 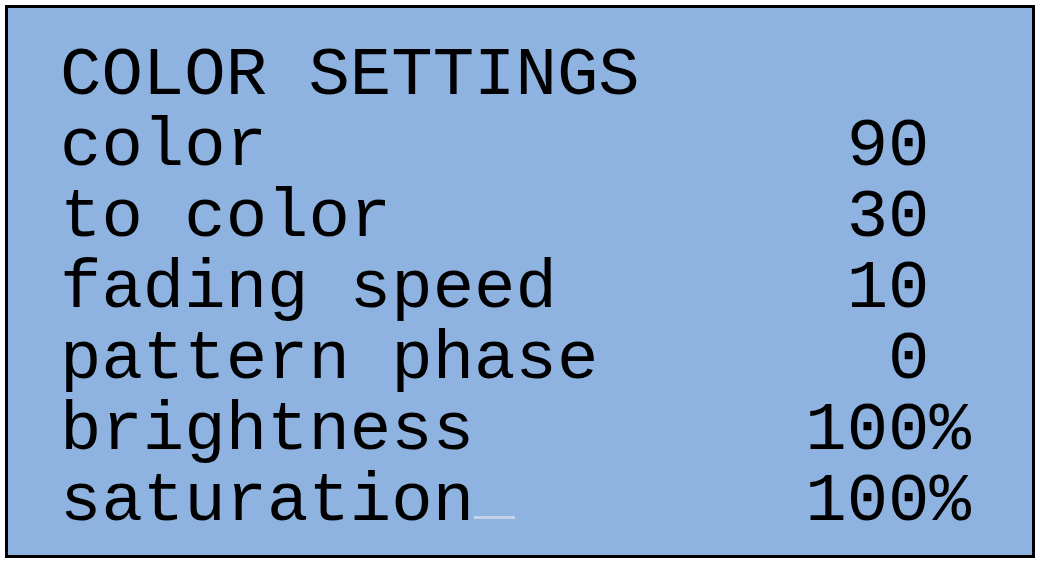 I want to click on setting-value: 30, so click(x=888, y=218).